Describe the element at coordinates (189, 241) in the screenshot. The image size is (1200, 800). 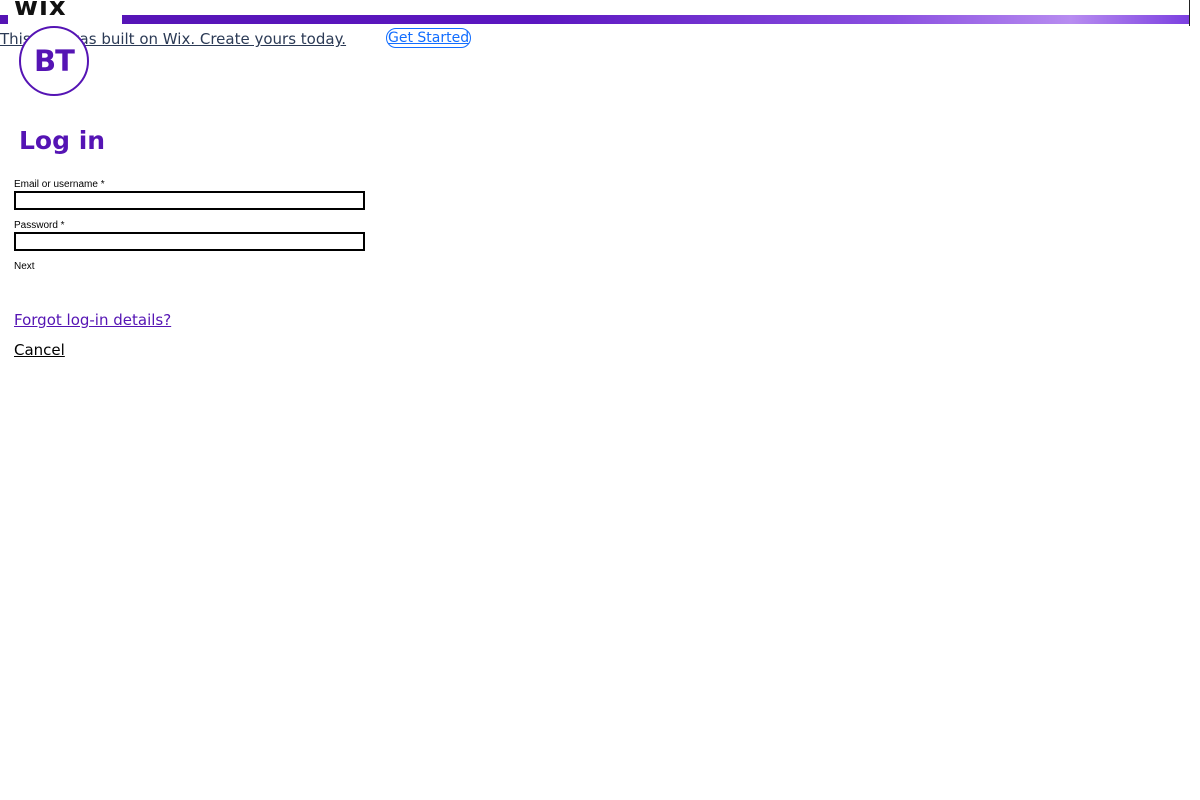
I see `password-field` at that location.